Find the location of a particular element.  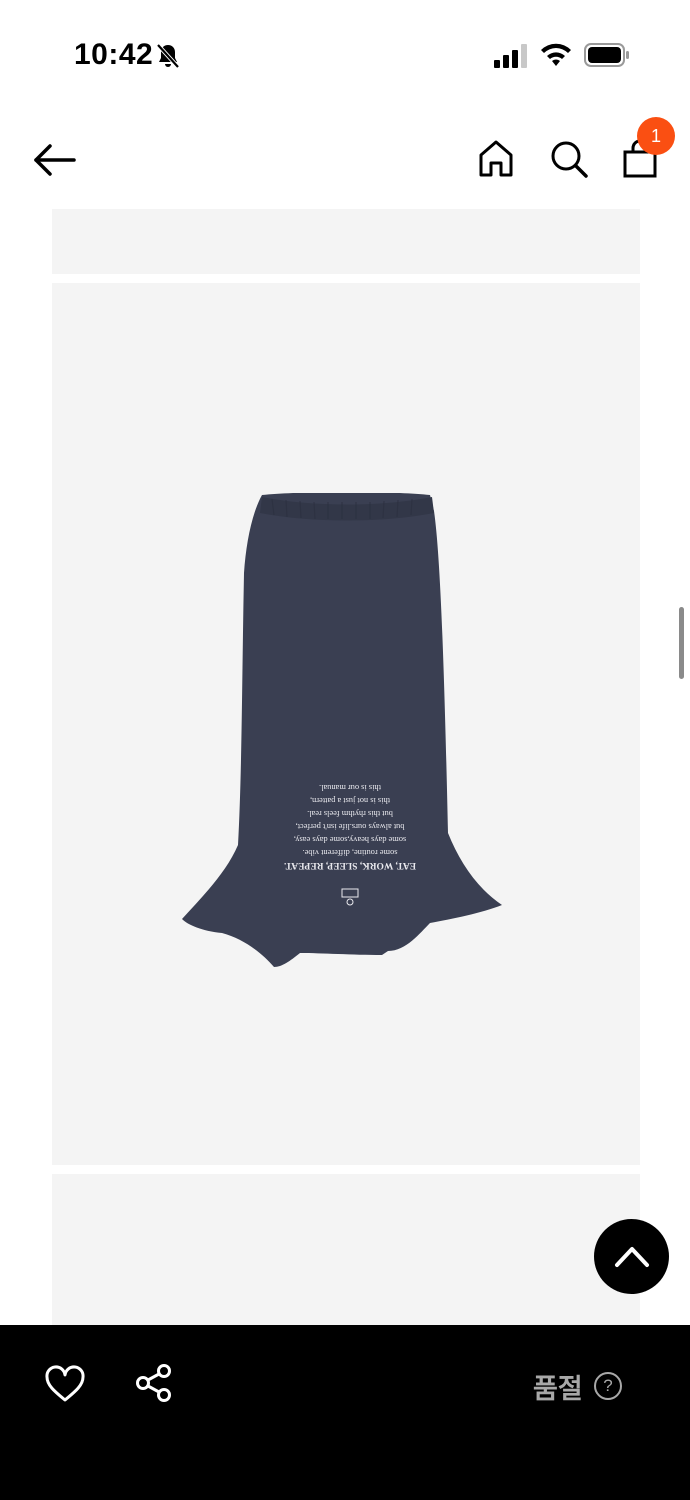

help-icon: ? is located at coordinates (608, 1386).